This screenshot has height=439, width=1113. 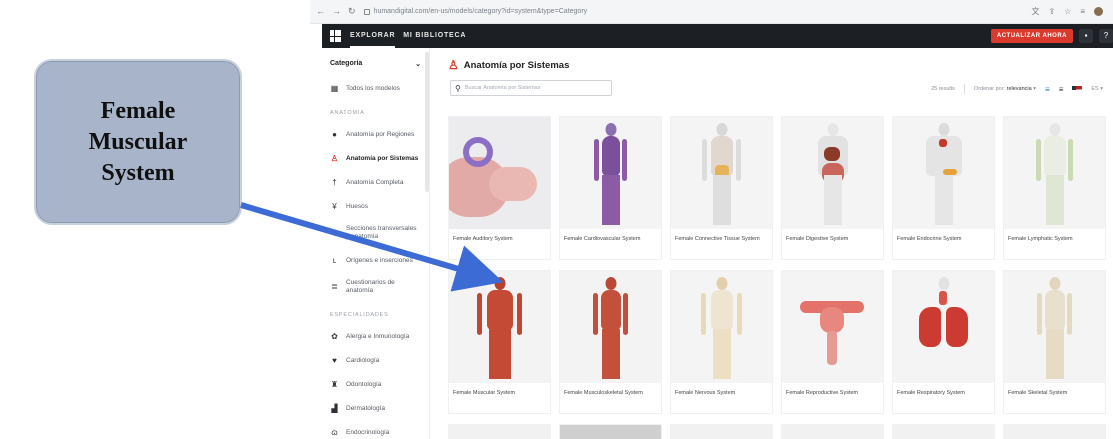 I want to click on model-caption: Female Auditory System, so click(x=483, y=239).